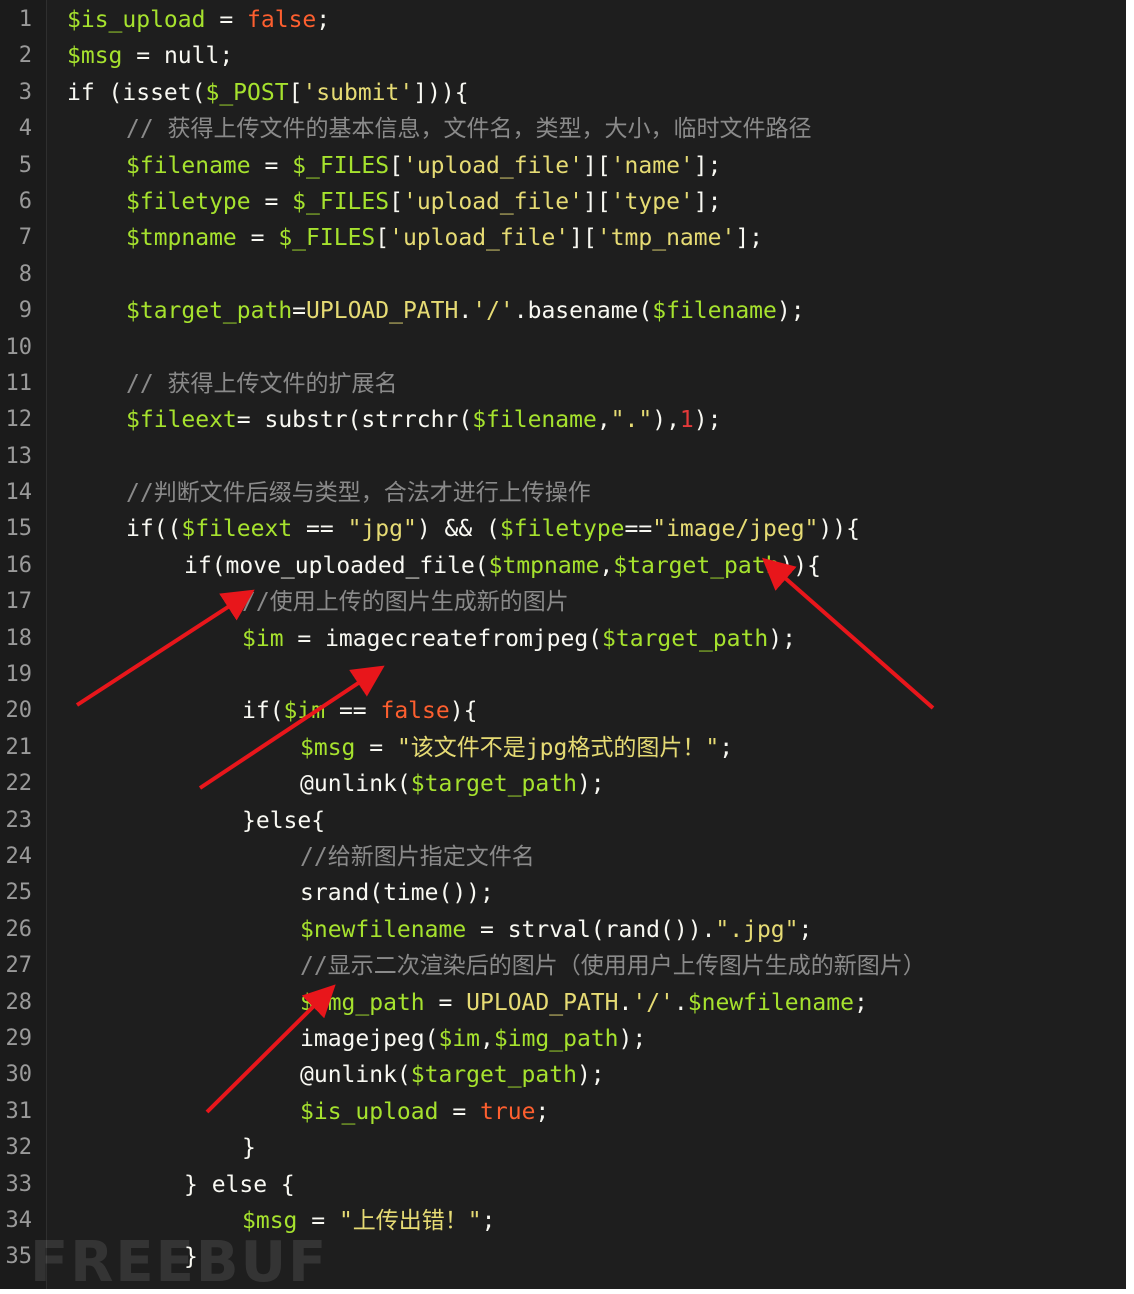 The image size is (1134, 1294). I want to click on code-line: 35}, so click(563, 1257).